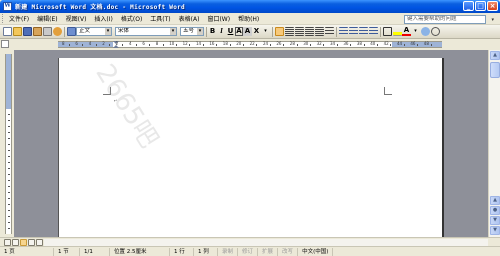  Describe the element at coordinates (185, 43) in the screenshot. I see `ruler-number: 12` at that location.